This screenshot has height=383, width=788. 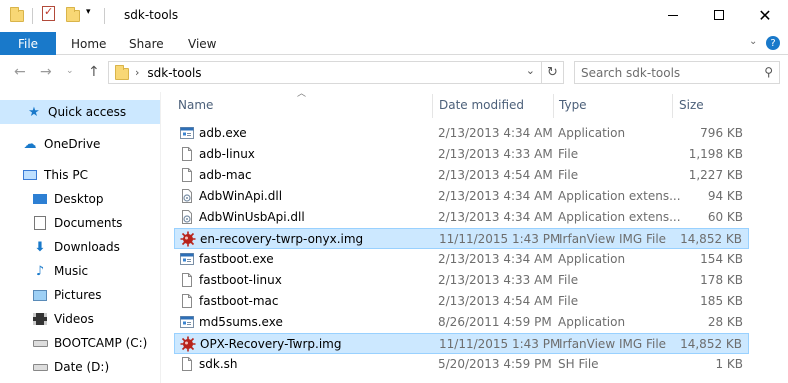 What do you see at coordinates (495, 364) in the screenshot?
I see `file-date: 5/20/2013 4:59 PM` at bounding box center [495, 364].